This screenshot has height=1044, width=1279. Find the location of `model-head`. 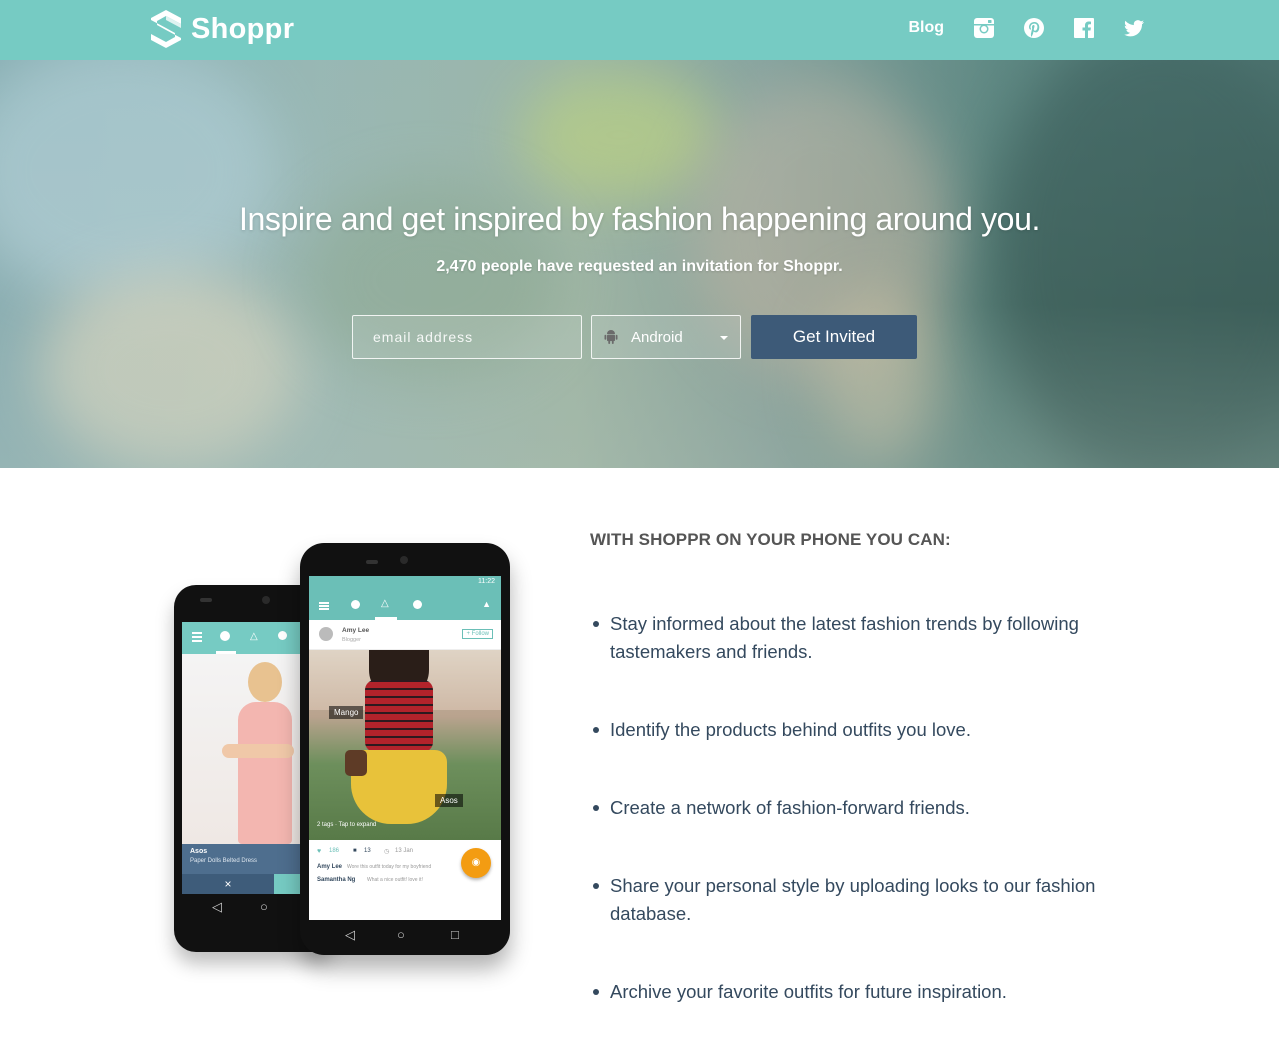

model-head is located at coordinates (265, 682).